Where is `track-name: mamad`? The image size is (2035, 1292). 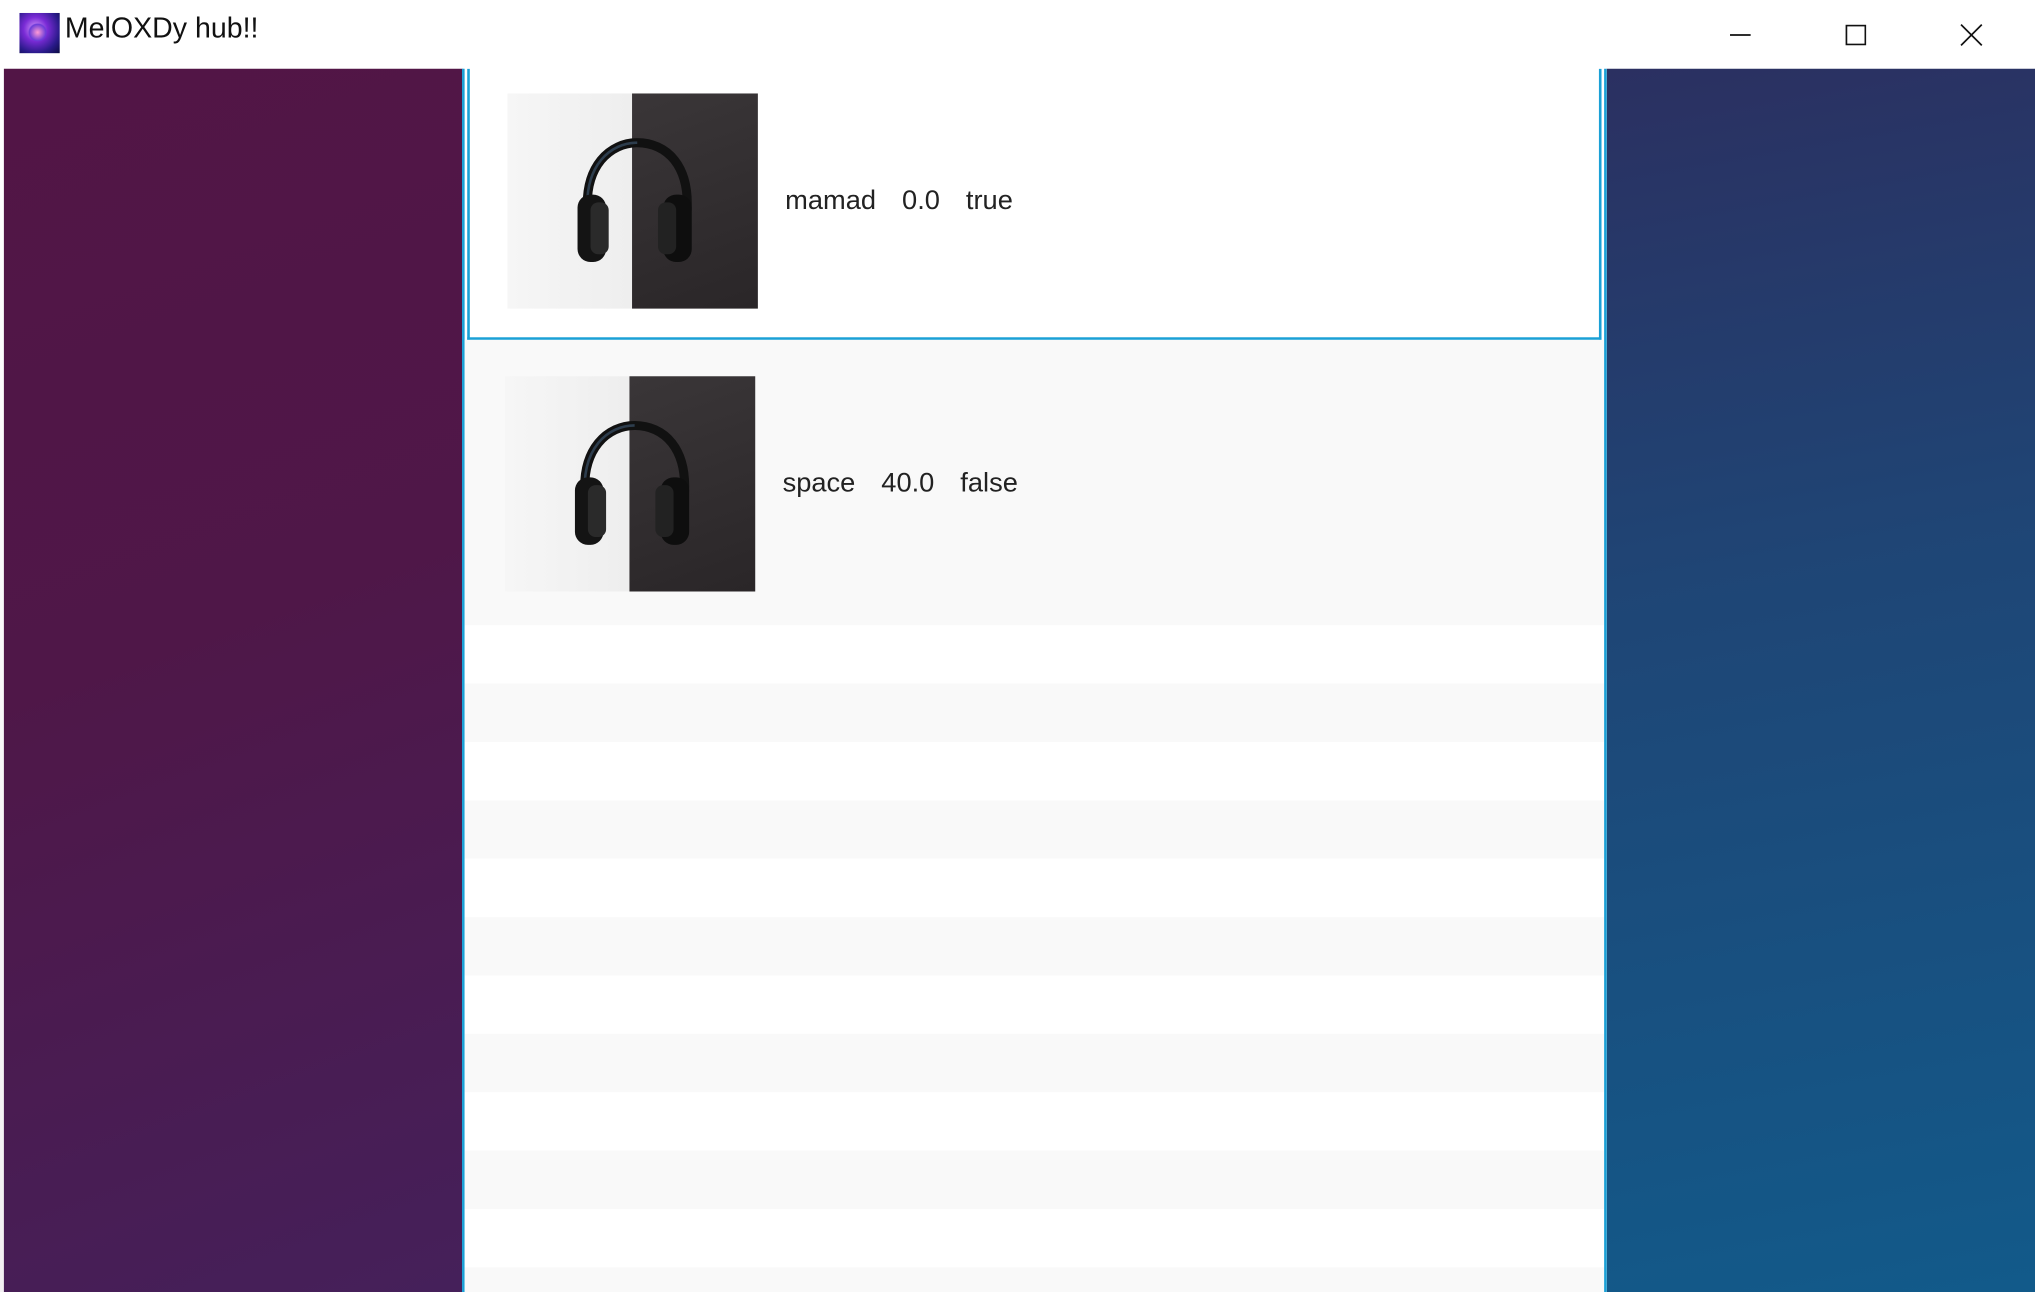
track-name: mamad is located at coordinates (831, 200).